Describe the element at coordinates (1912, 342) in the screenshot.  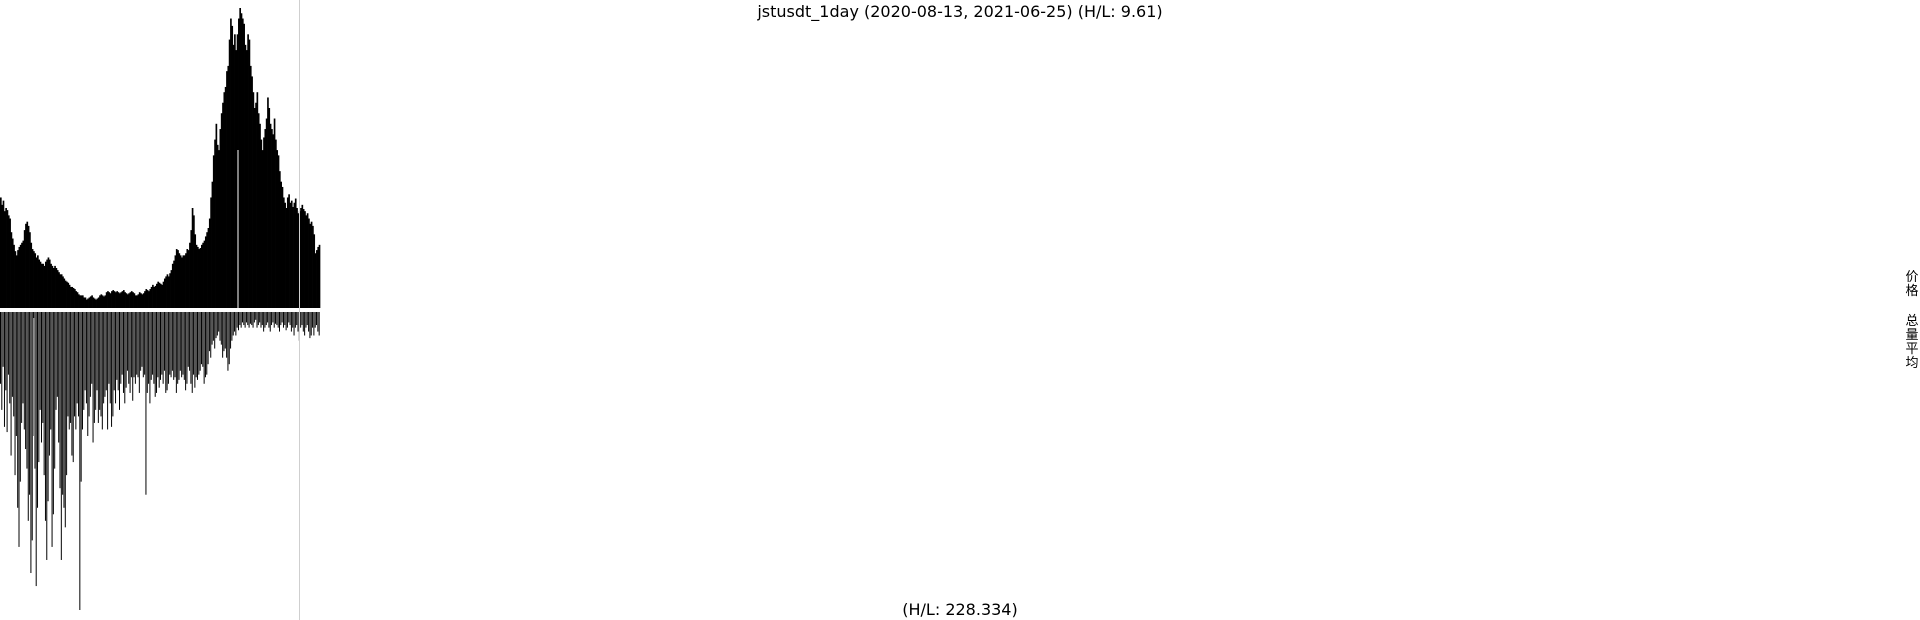
I see `volume-average-axis-label: 总量平均` at that location.